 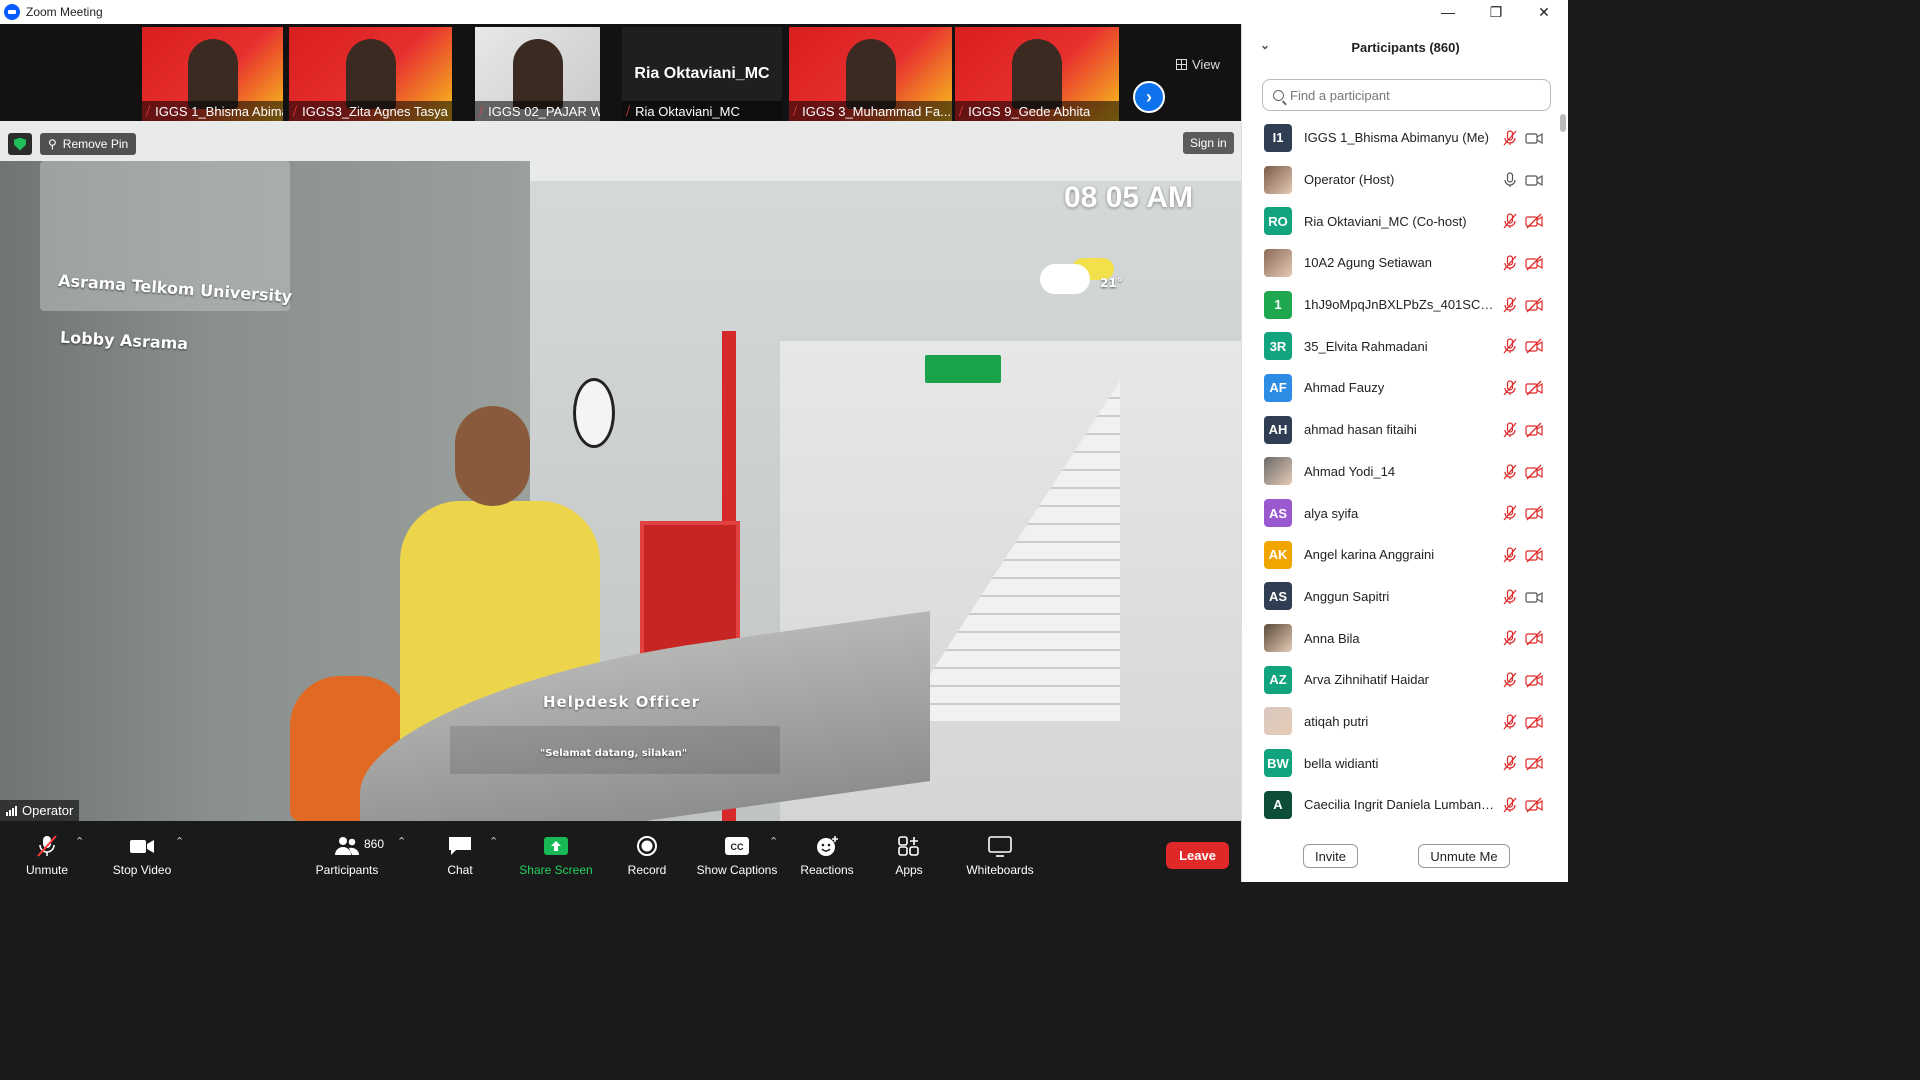 I want to click on weather-icon, so click(x=1065, y=279).